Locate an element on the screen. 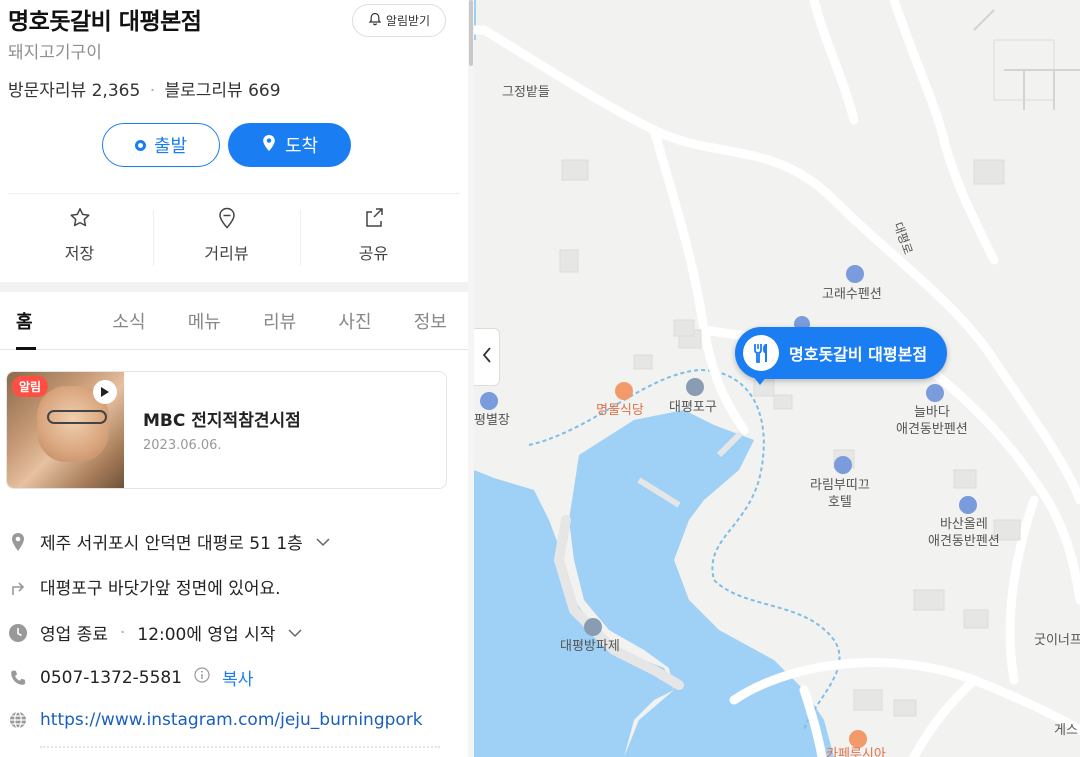 The width and height of the screenshot is (1080, 757). origin-dot-icon is located at coordinates (140, 145).